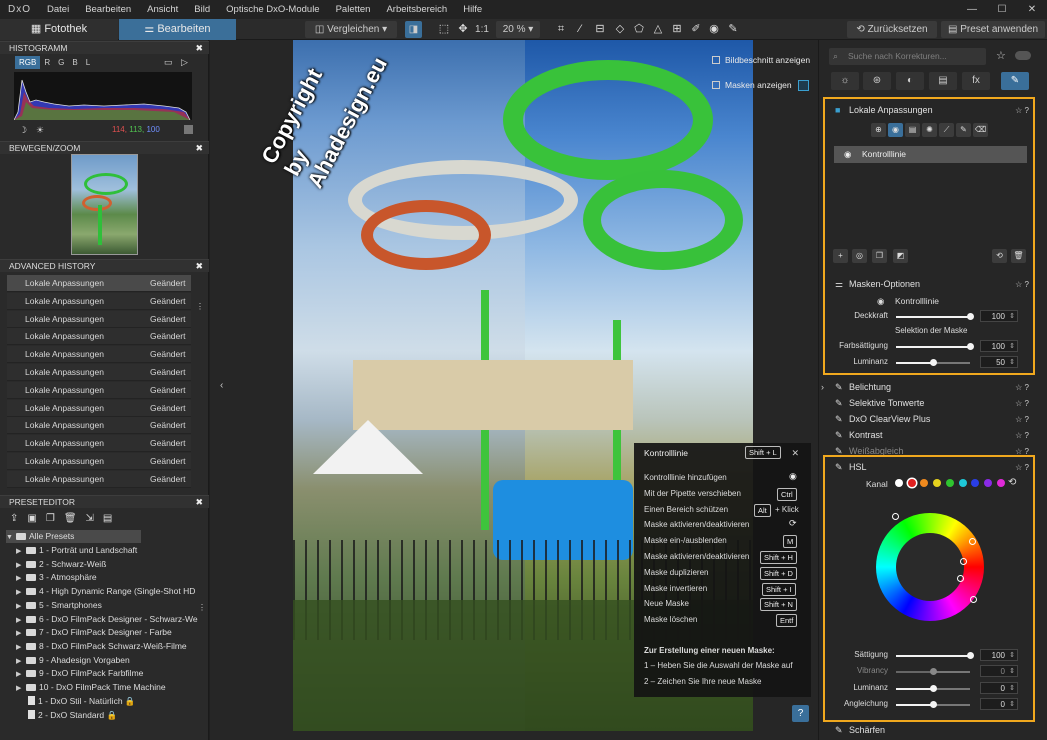  What do you see at coordinates (202, 9) in the screenshot?
I see `menu-bild: Bild` at bounding box center [202, 9].